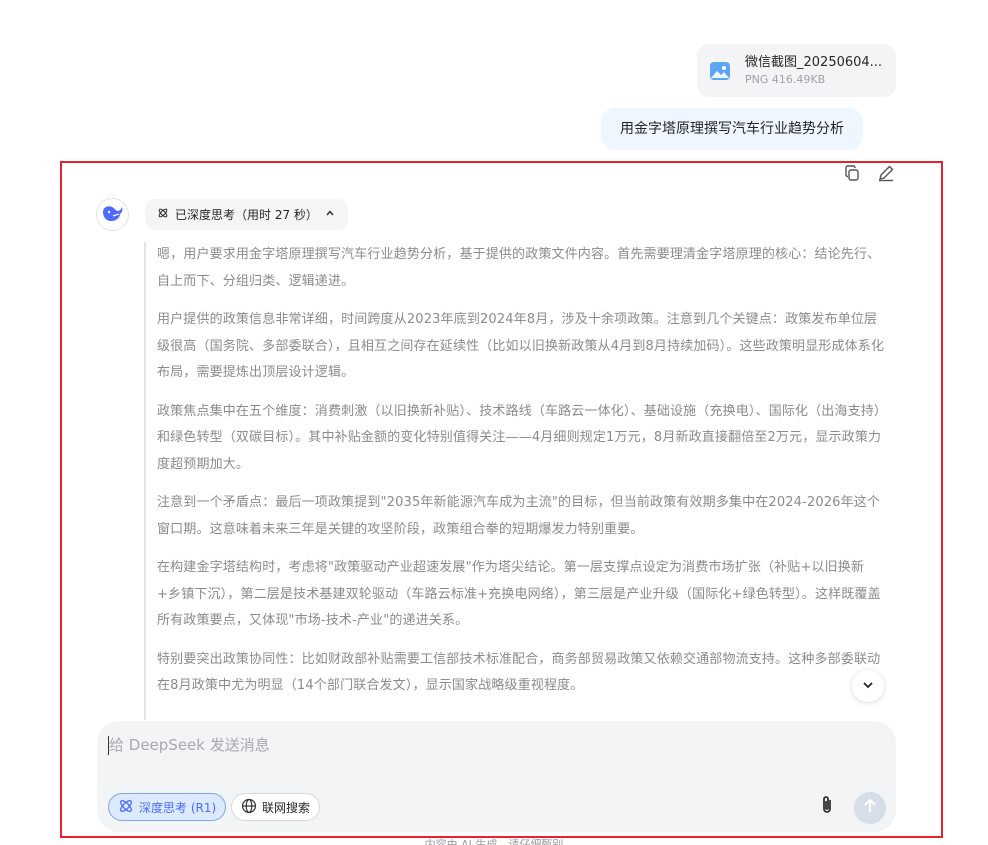  I want to click on chevron-down-icon, so click(868, 686).